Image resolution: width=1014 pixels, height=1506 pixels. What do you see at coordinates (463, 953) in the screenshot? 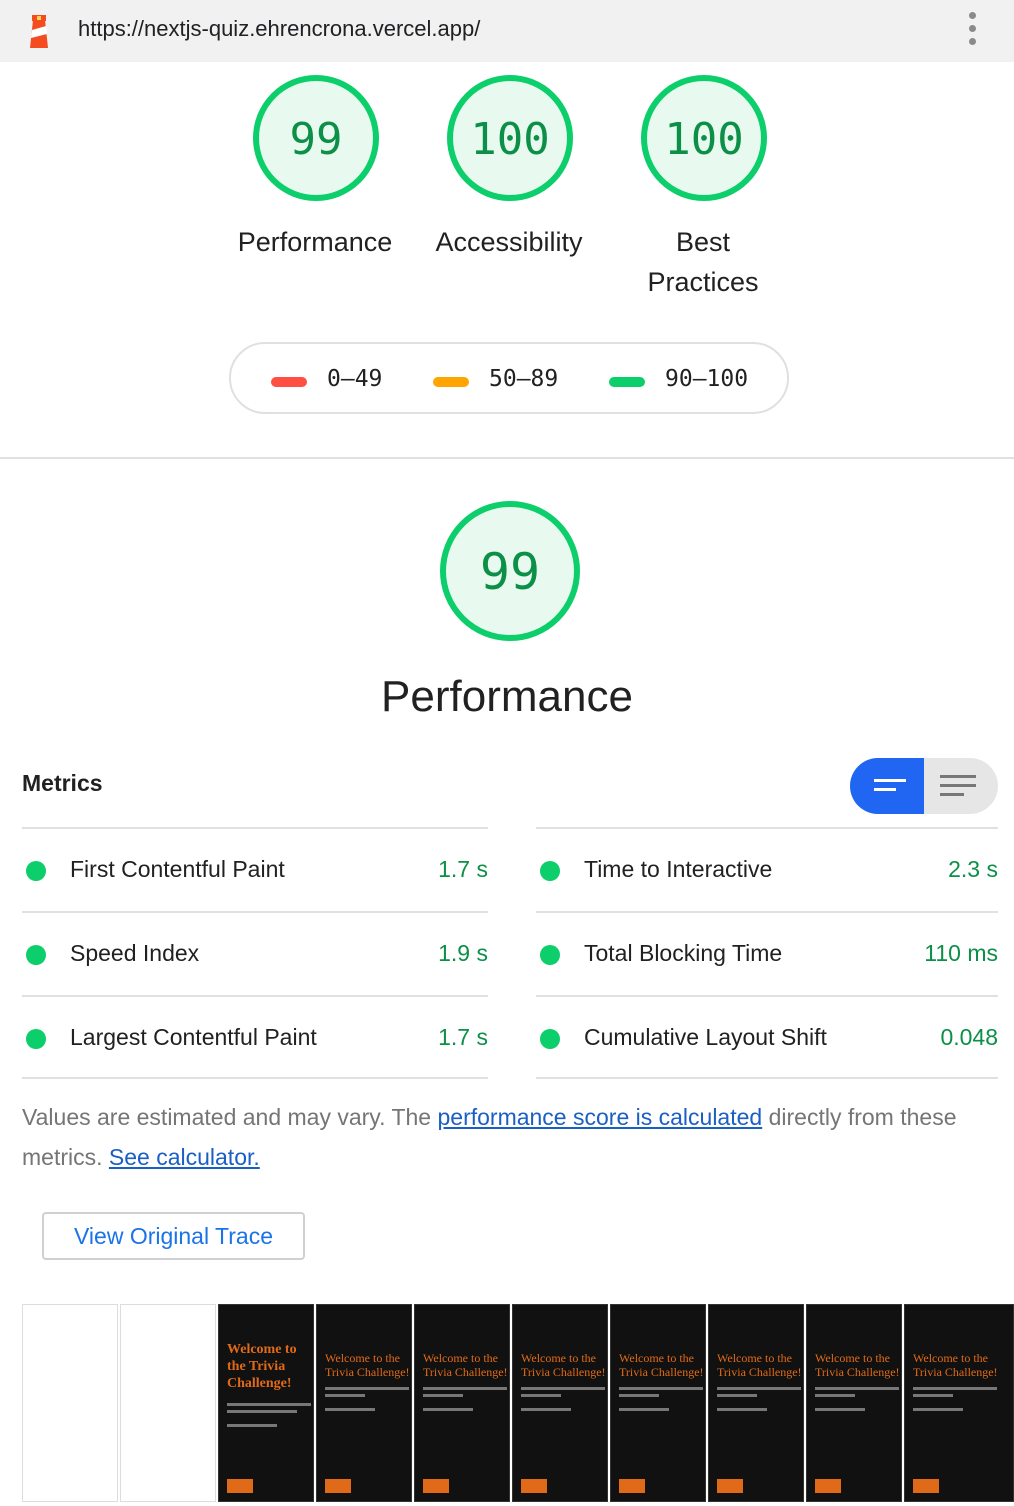
I see `metric-value: 1.9 s` at bounding box center [463, 953].